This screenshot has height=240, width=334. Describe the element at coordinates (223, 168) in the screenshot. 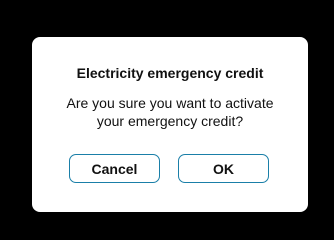

I see `ok-button: OK` at that location.